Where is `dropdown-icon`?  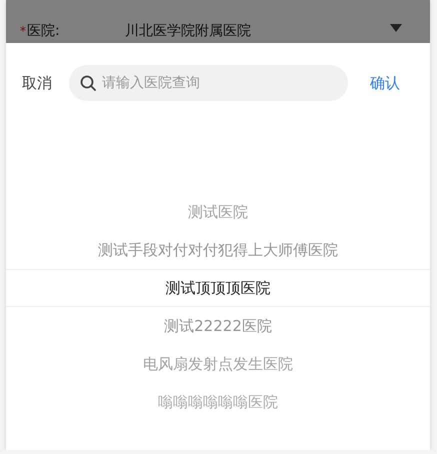 dropdown-icon is located at coordinates (396, 28).